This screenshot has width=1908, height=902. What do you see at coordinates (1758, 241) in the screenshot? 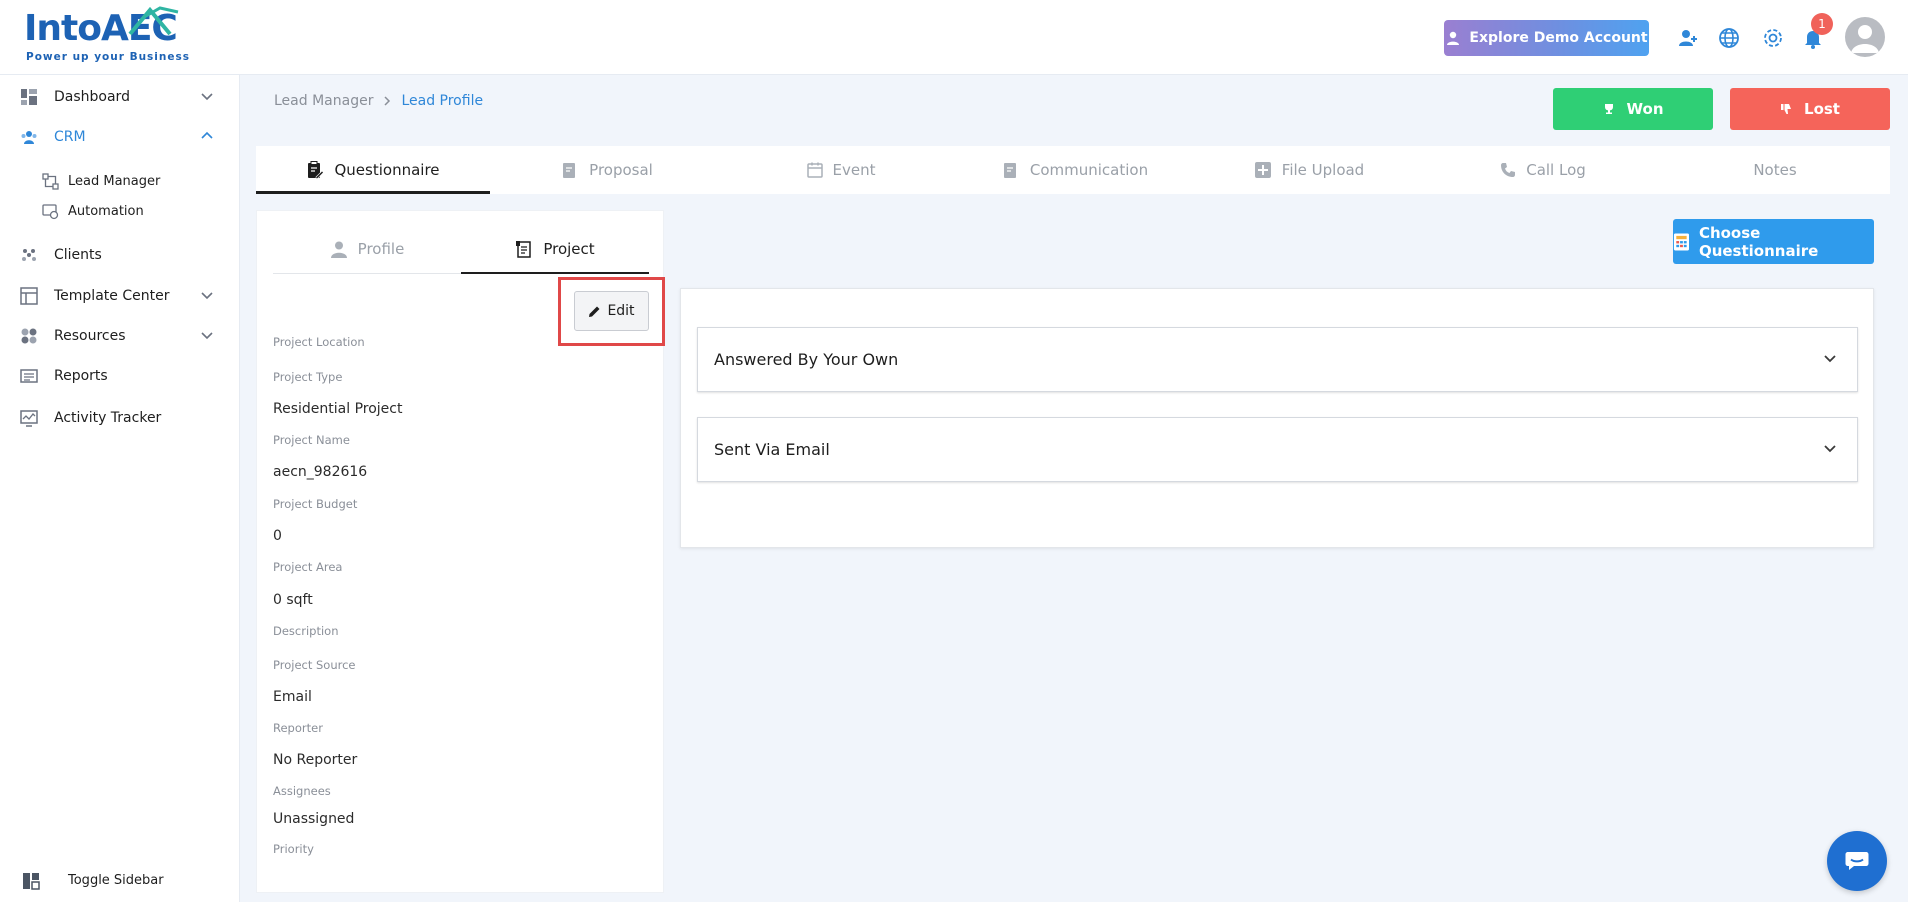
I see `choose-questionnaire-label: Choose Questionnaire` at bounding box center [1758, 241].